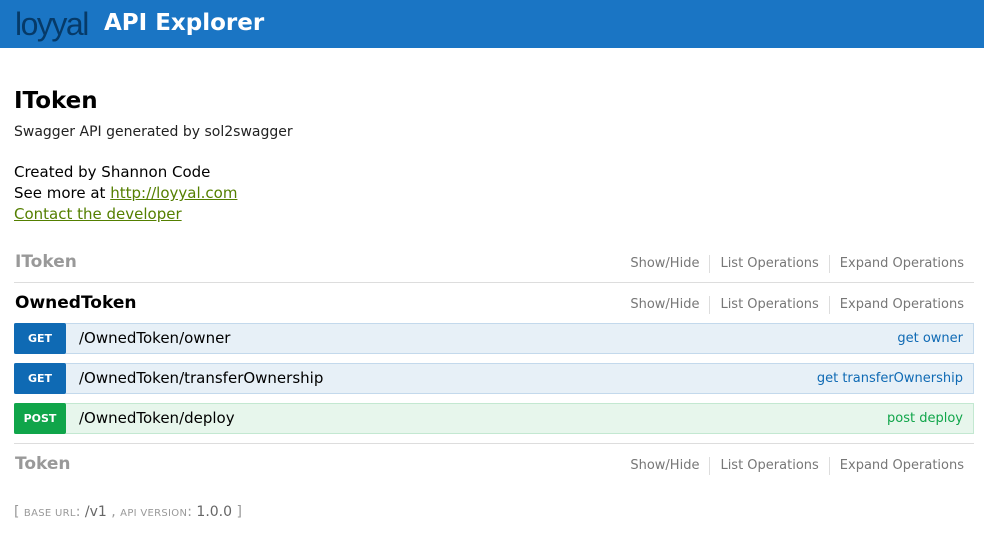 The width and height of the screenshot is (984, 549). I want to click on open-bracket: [, so click(17, 512).